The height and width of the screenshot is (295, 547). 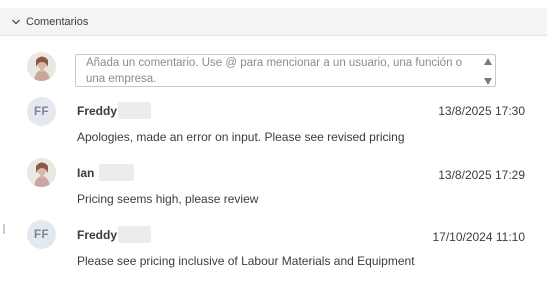 What do you see at coordinates (86, 173) in the screenshot?
I see `comment-author: Ian` at bounding box center [86, 173].